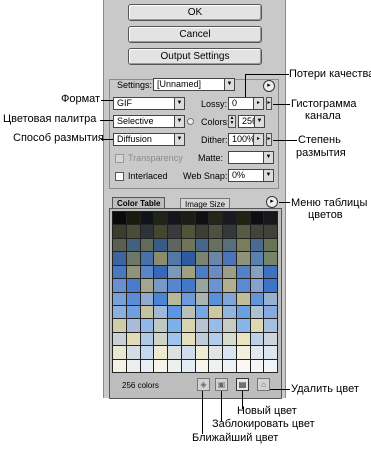 The width and height of the screenshot is (371, 449). Describe the element at coordinates (119, 176) in the screenshot. I see `interlaced-checkbox` at that location.